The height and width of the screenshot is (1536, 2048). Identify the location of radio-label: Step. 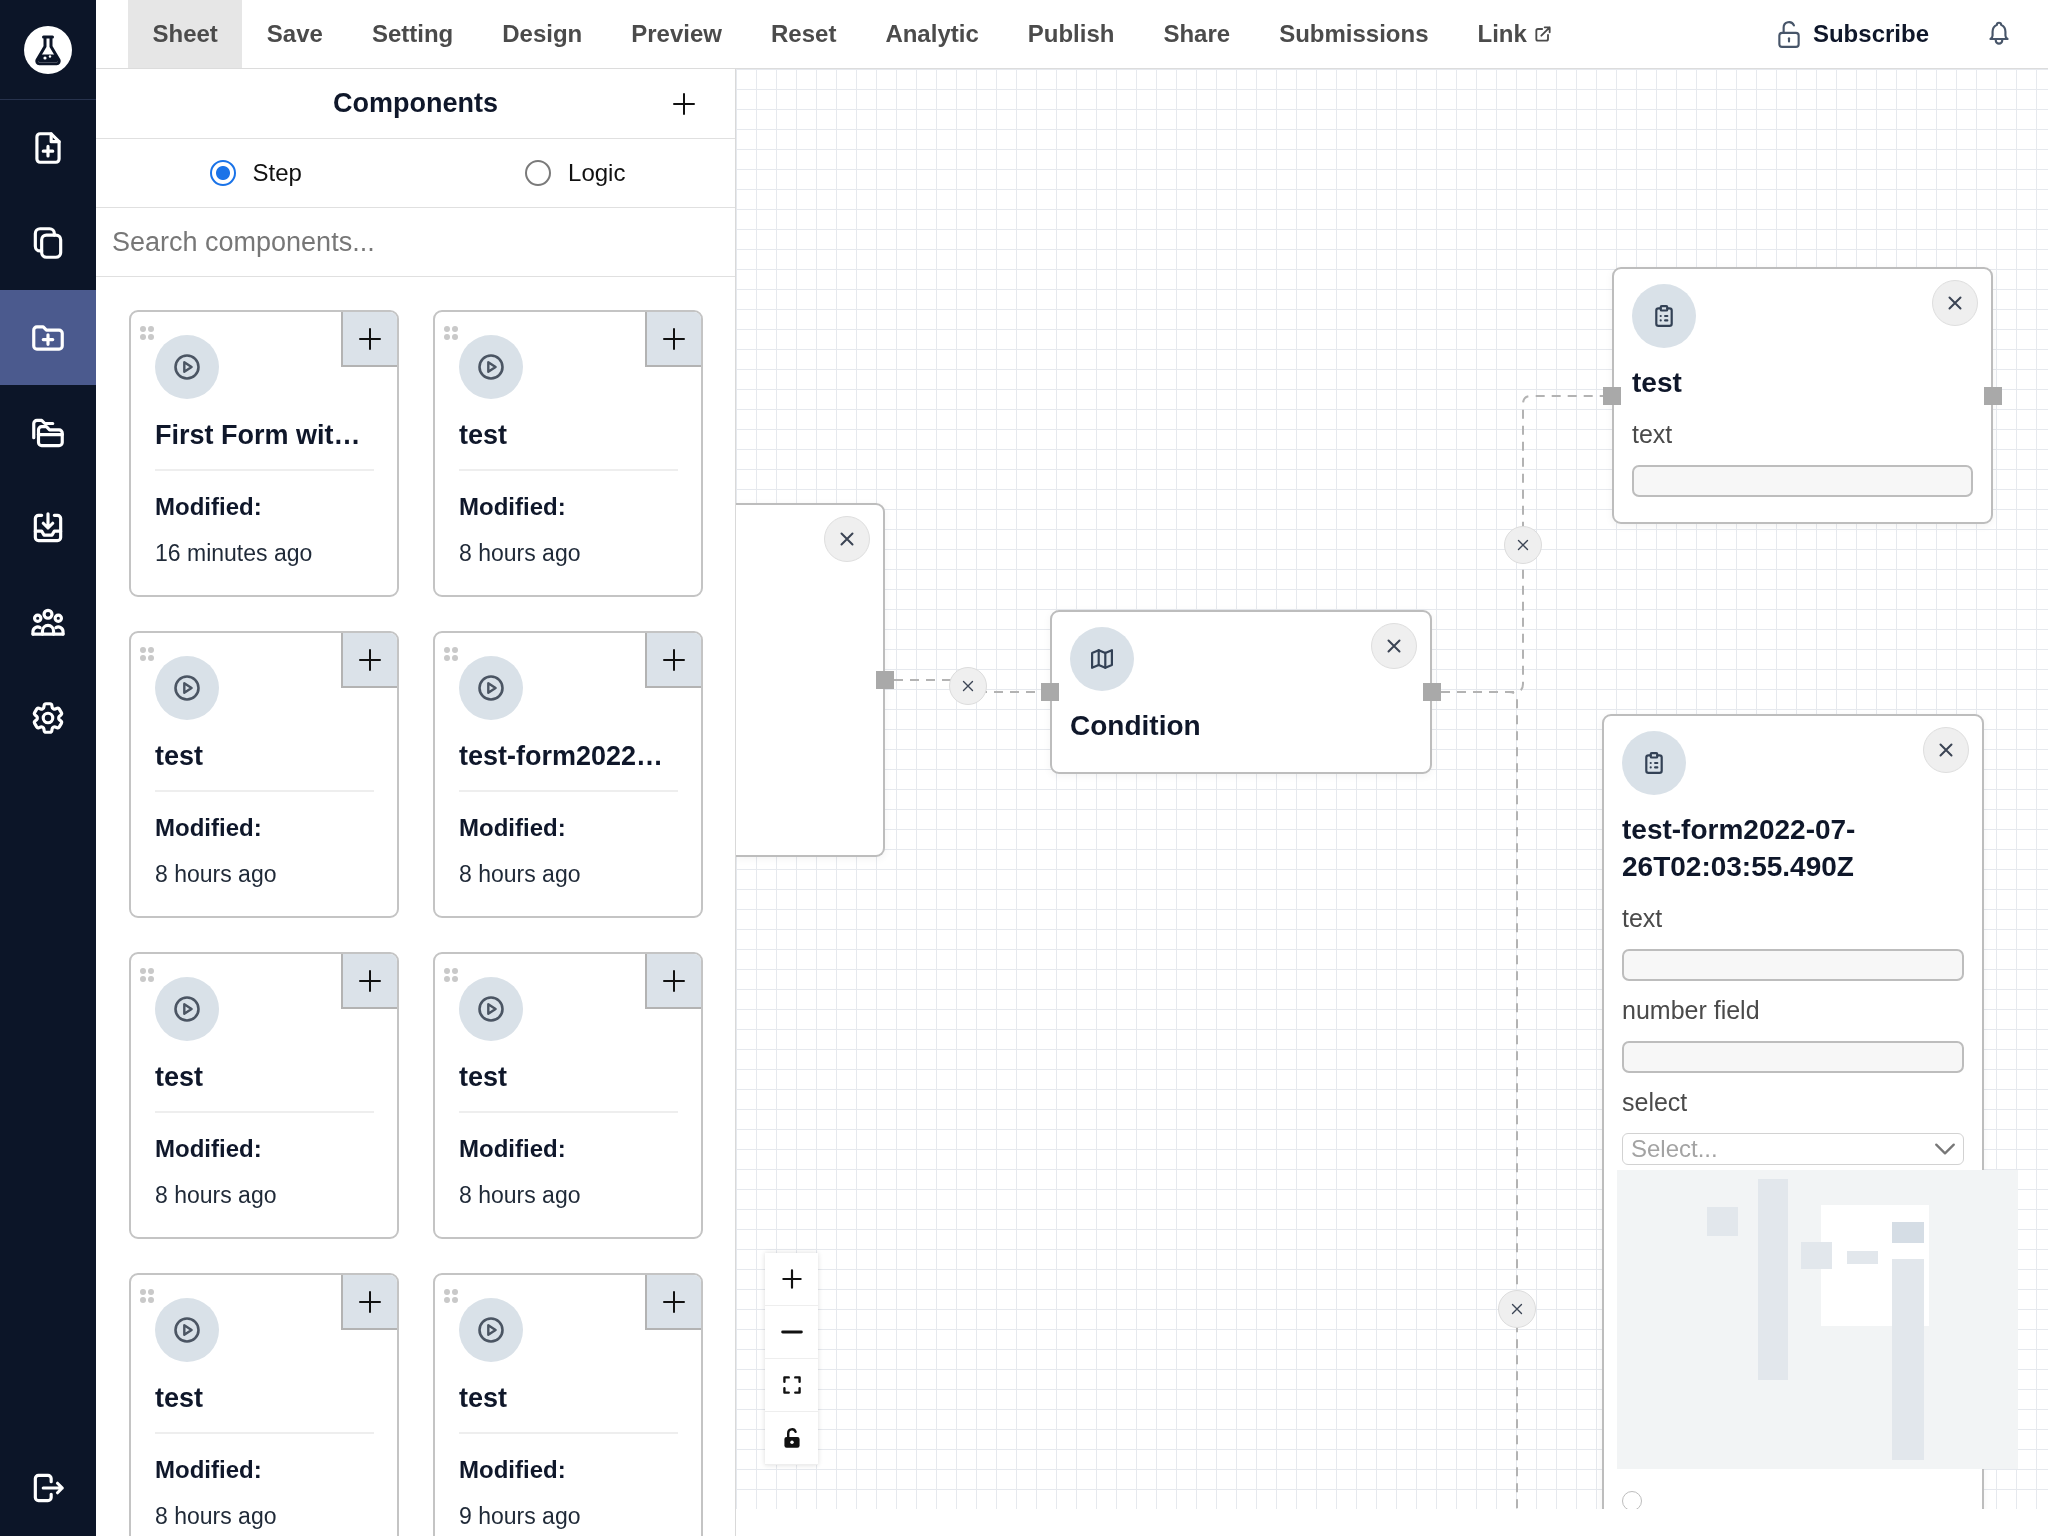
(277, 173).